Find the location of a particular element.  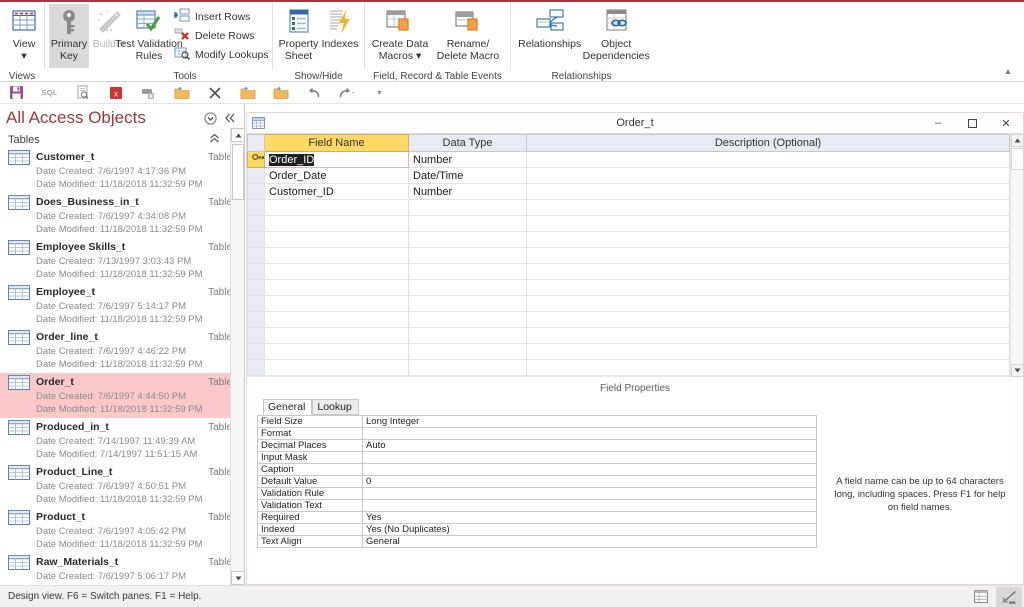

modify-lookups-button: Modify Lookups is located at coordinates (221, 54).